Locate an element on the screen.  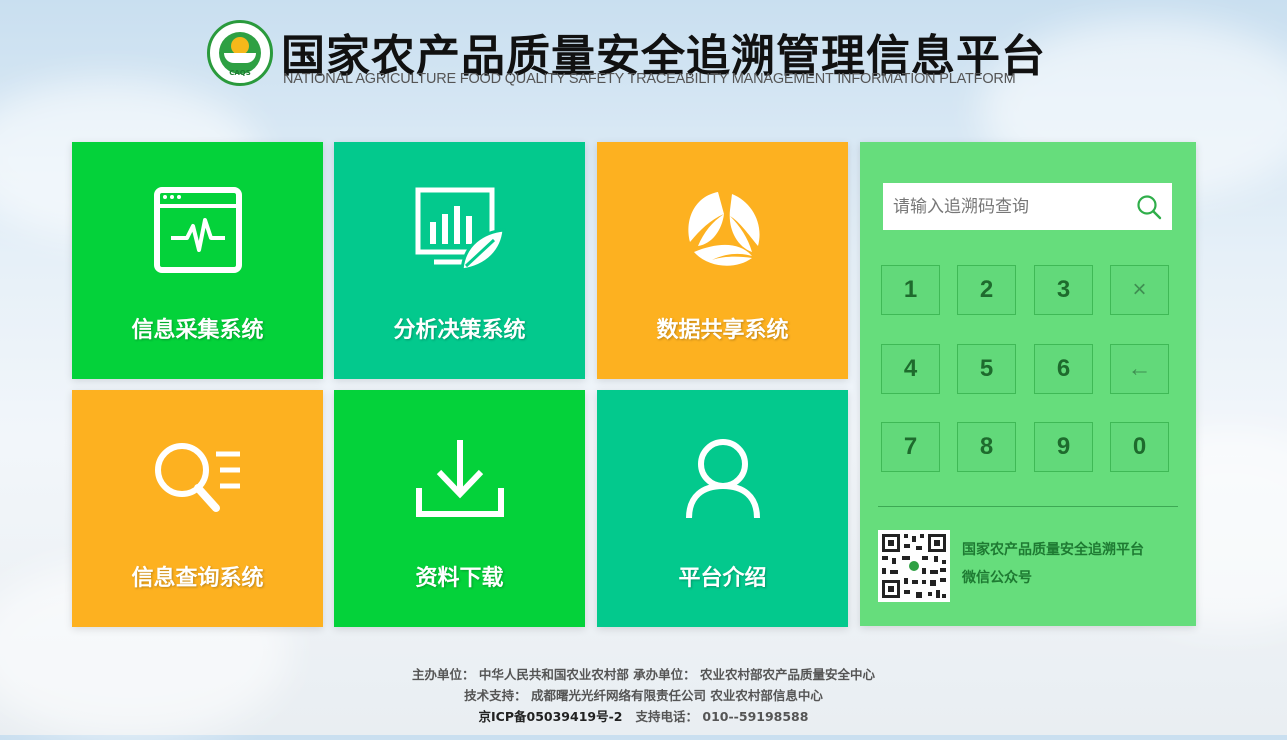
footer-sponsor: 主办单位： 中华人民共和国农业农村部 承办单位： 农业农村部农产品质量安全中心 is located at coordinates (643, 674).